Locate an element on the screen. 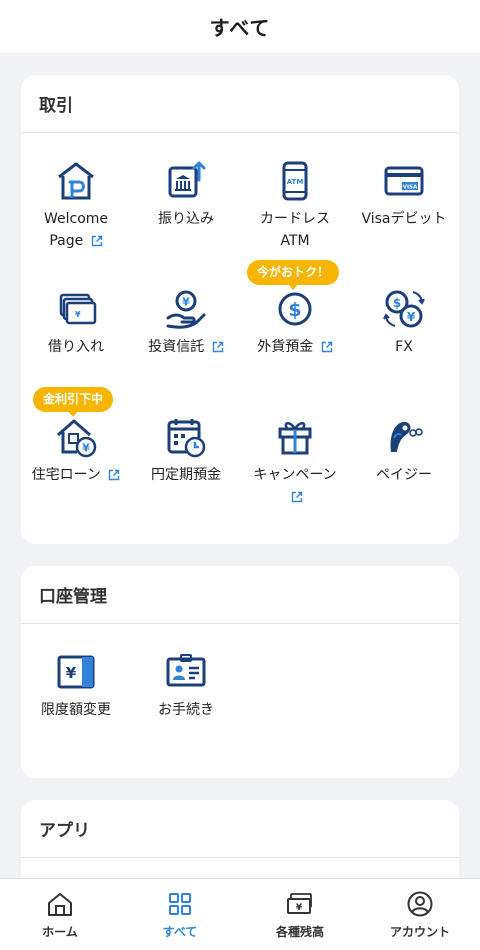  tab-all-label: すべて is located at coordinates (180, 932).